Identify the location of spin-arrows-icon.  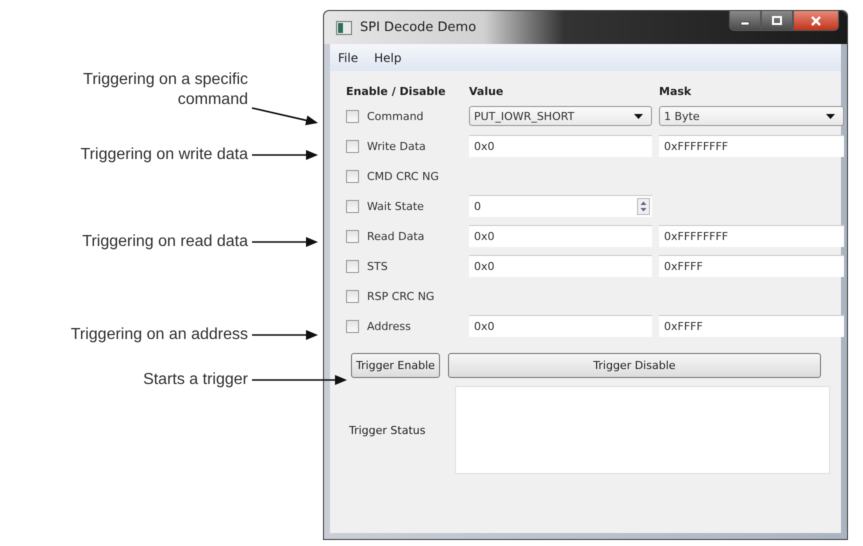
(643, 206).